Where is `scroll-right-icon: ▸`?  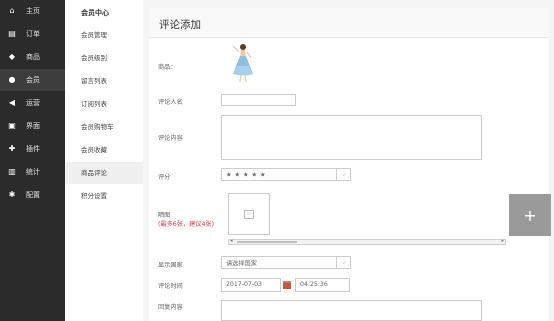
scroll-right-icon: ▸ is located at coordinates (502, 241).